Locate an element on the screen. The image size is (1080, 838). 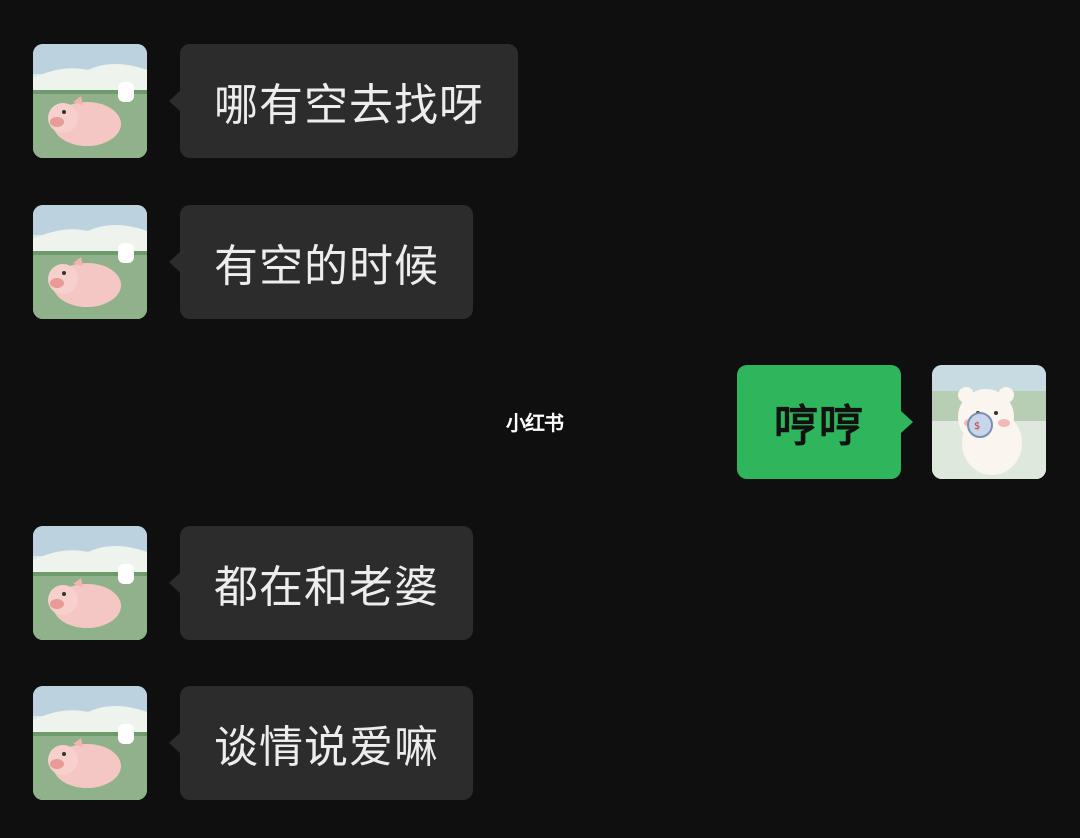
message-row: 有空的时候 is located at coordinates (540, 262).